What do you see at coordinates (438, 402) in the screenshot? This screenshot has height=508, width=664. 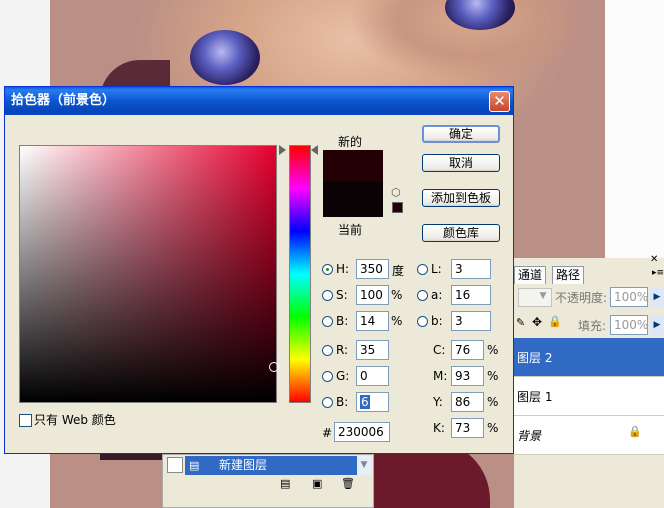 I see `y-label: Y:` at bounding box center [438, 402].